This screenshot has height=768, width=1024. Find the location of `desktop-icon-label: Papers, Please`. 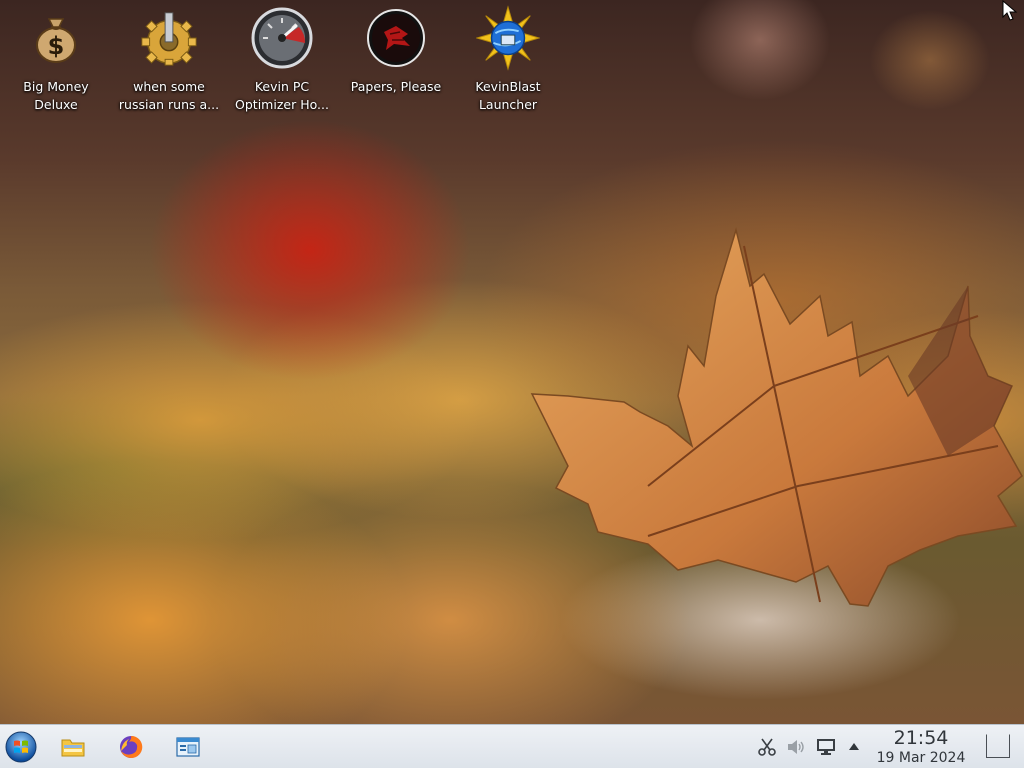

desktop-icon-label: Papers, Please is located at coordinates (396, 86).